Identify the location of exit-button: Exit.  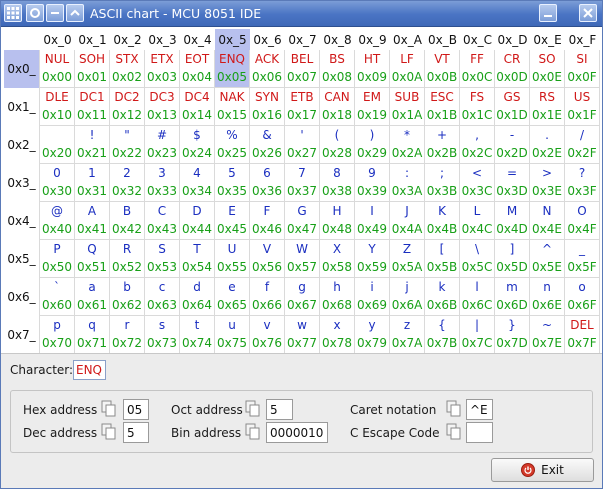
(542, 470).